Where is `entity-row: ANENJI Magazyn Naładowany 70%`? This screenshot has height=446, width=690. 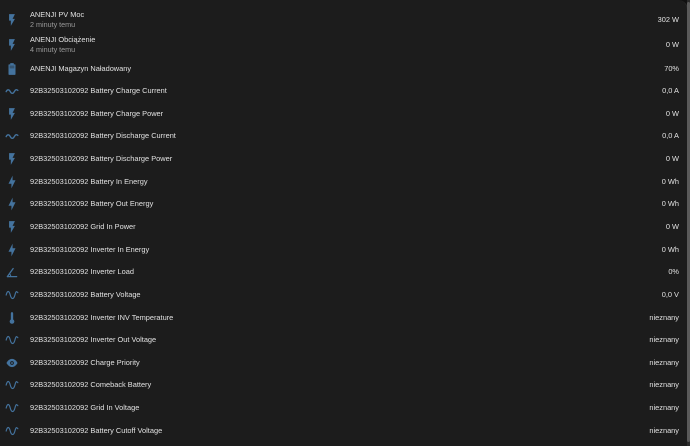 entity-row: ANENJI Magazyn Naładowany 70% is located at coordinates (343, 69).